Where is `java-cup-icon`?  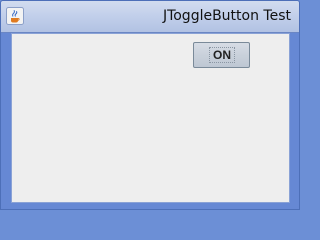
java-cup-icon is located at coordinates (15, 16).